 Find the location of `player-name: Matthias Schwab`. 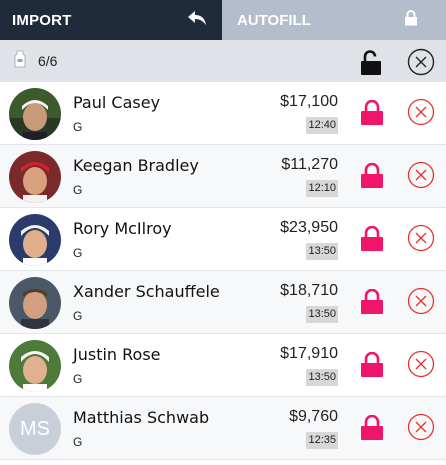

player-name: Matthias Schwab is located at coordinates (141, 417).